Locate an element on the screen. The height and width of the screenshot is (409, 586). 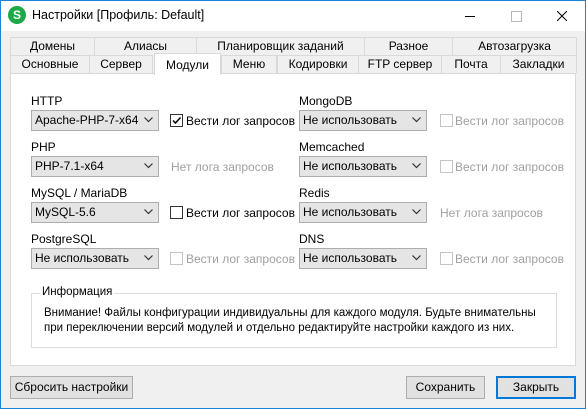
maximize-button is located at coordinates (516, 16).